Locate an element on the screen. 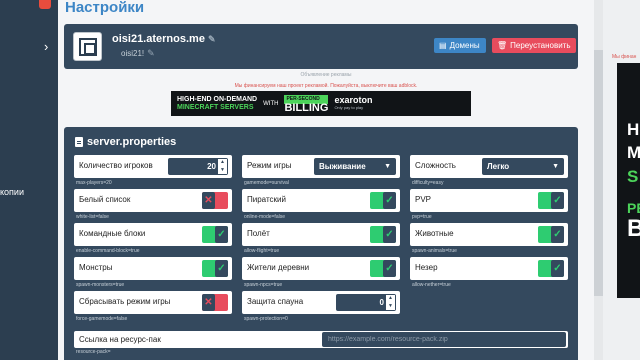 The image size is (640, 360). property-tile: Полёт allow-flight=true ✓ is located at coordinates (321, 238).